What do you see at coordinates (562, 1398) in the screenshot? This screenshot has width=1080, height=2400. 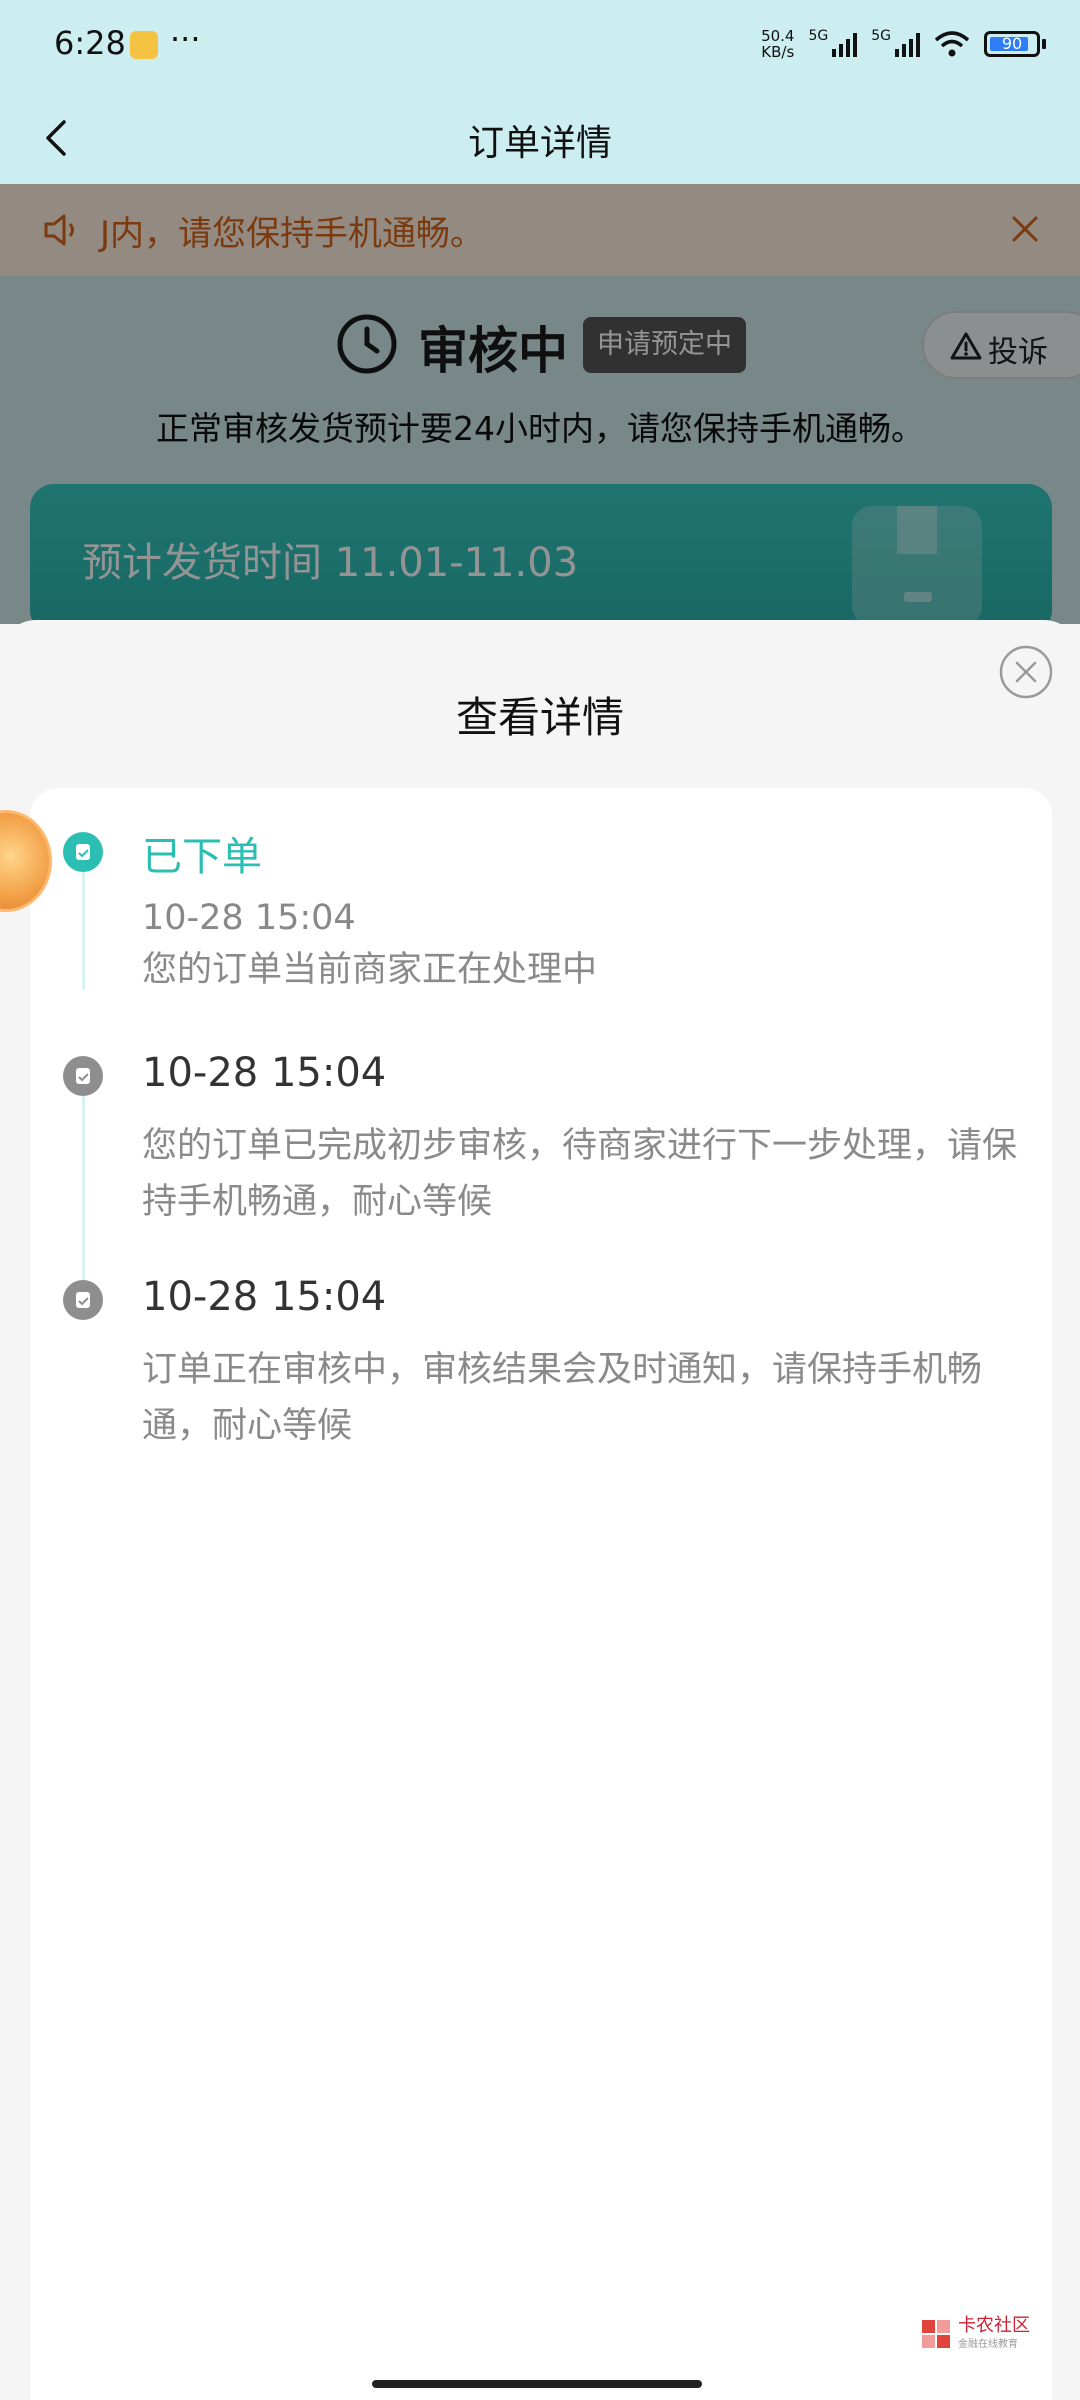 I see `timeline-desc: 订单正在审核中，审核结果会及时通知，请保持手机畅通，耐心等候` at bounding box center [562, 1398].